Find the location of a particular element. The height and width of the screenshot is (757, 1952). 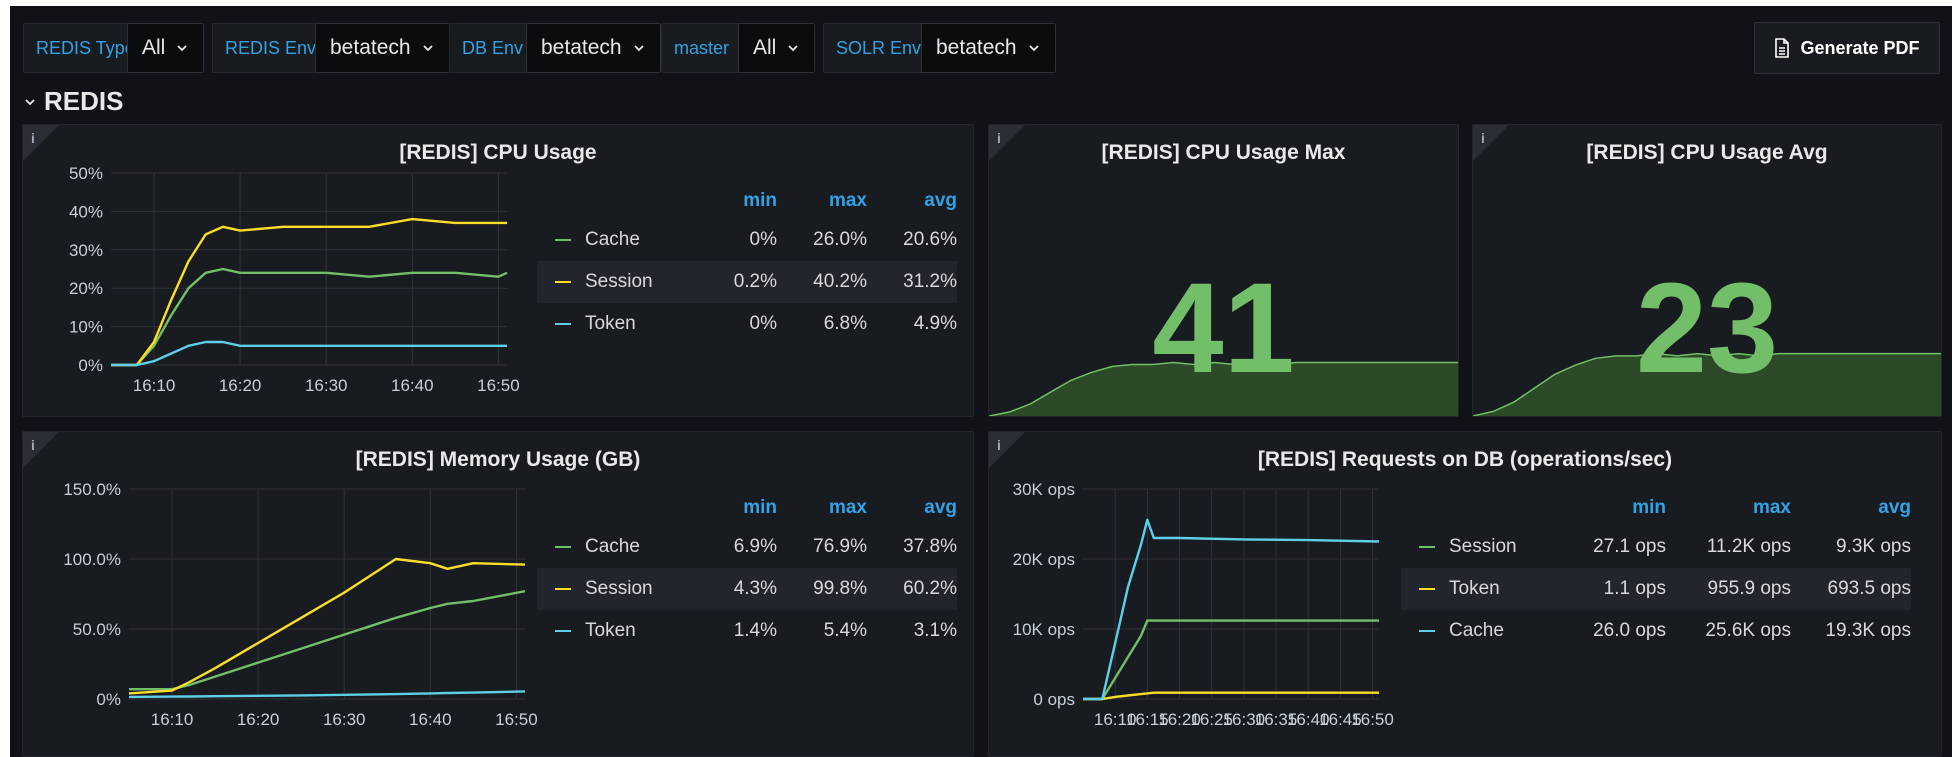

variable-label-master: master is located at coordinates (702, 48).